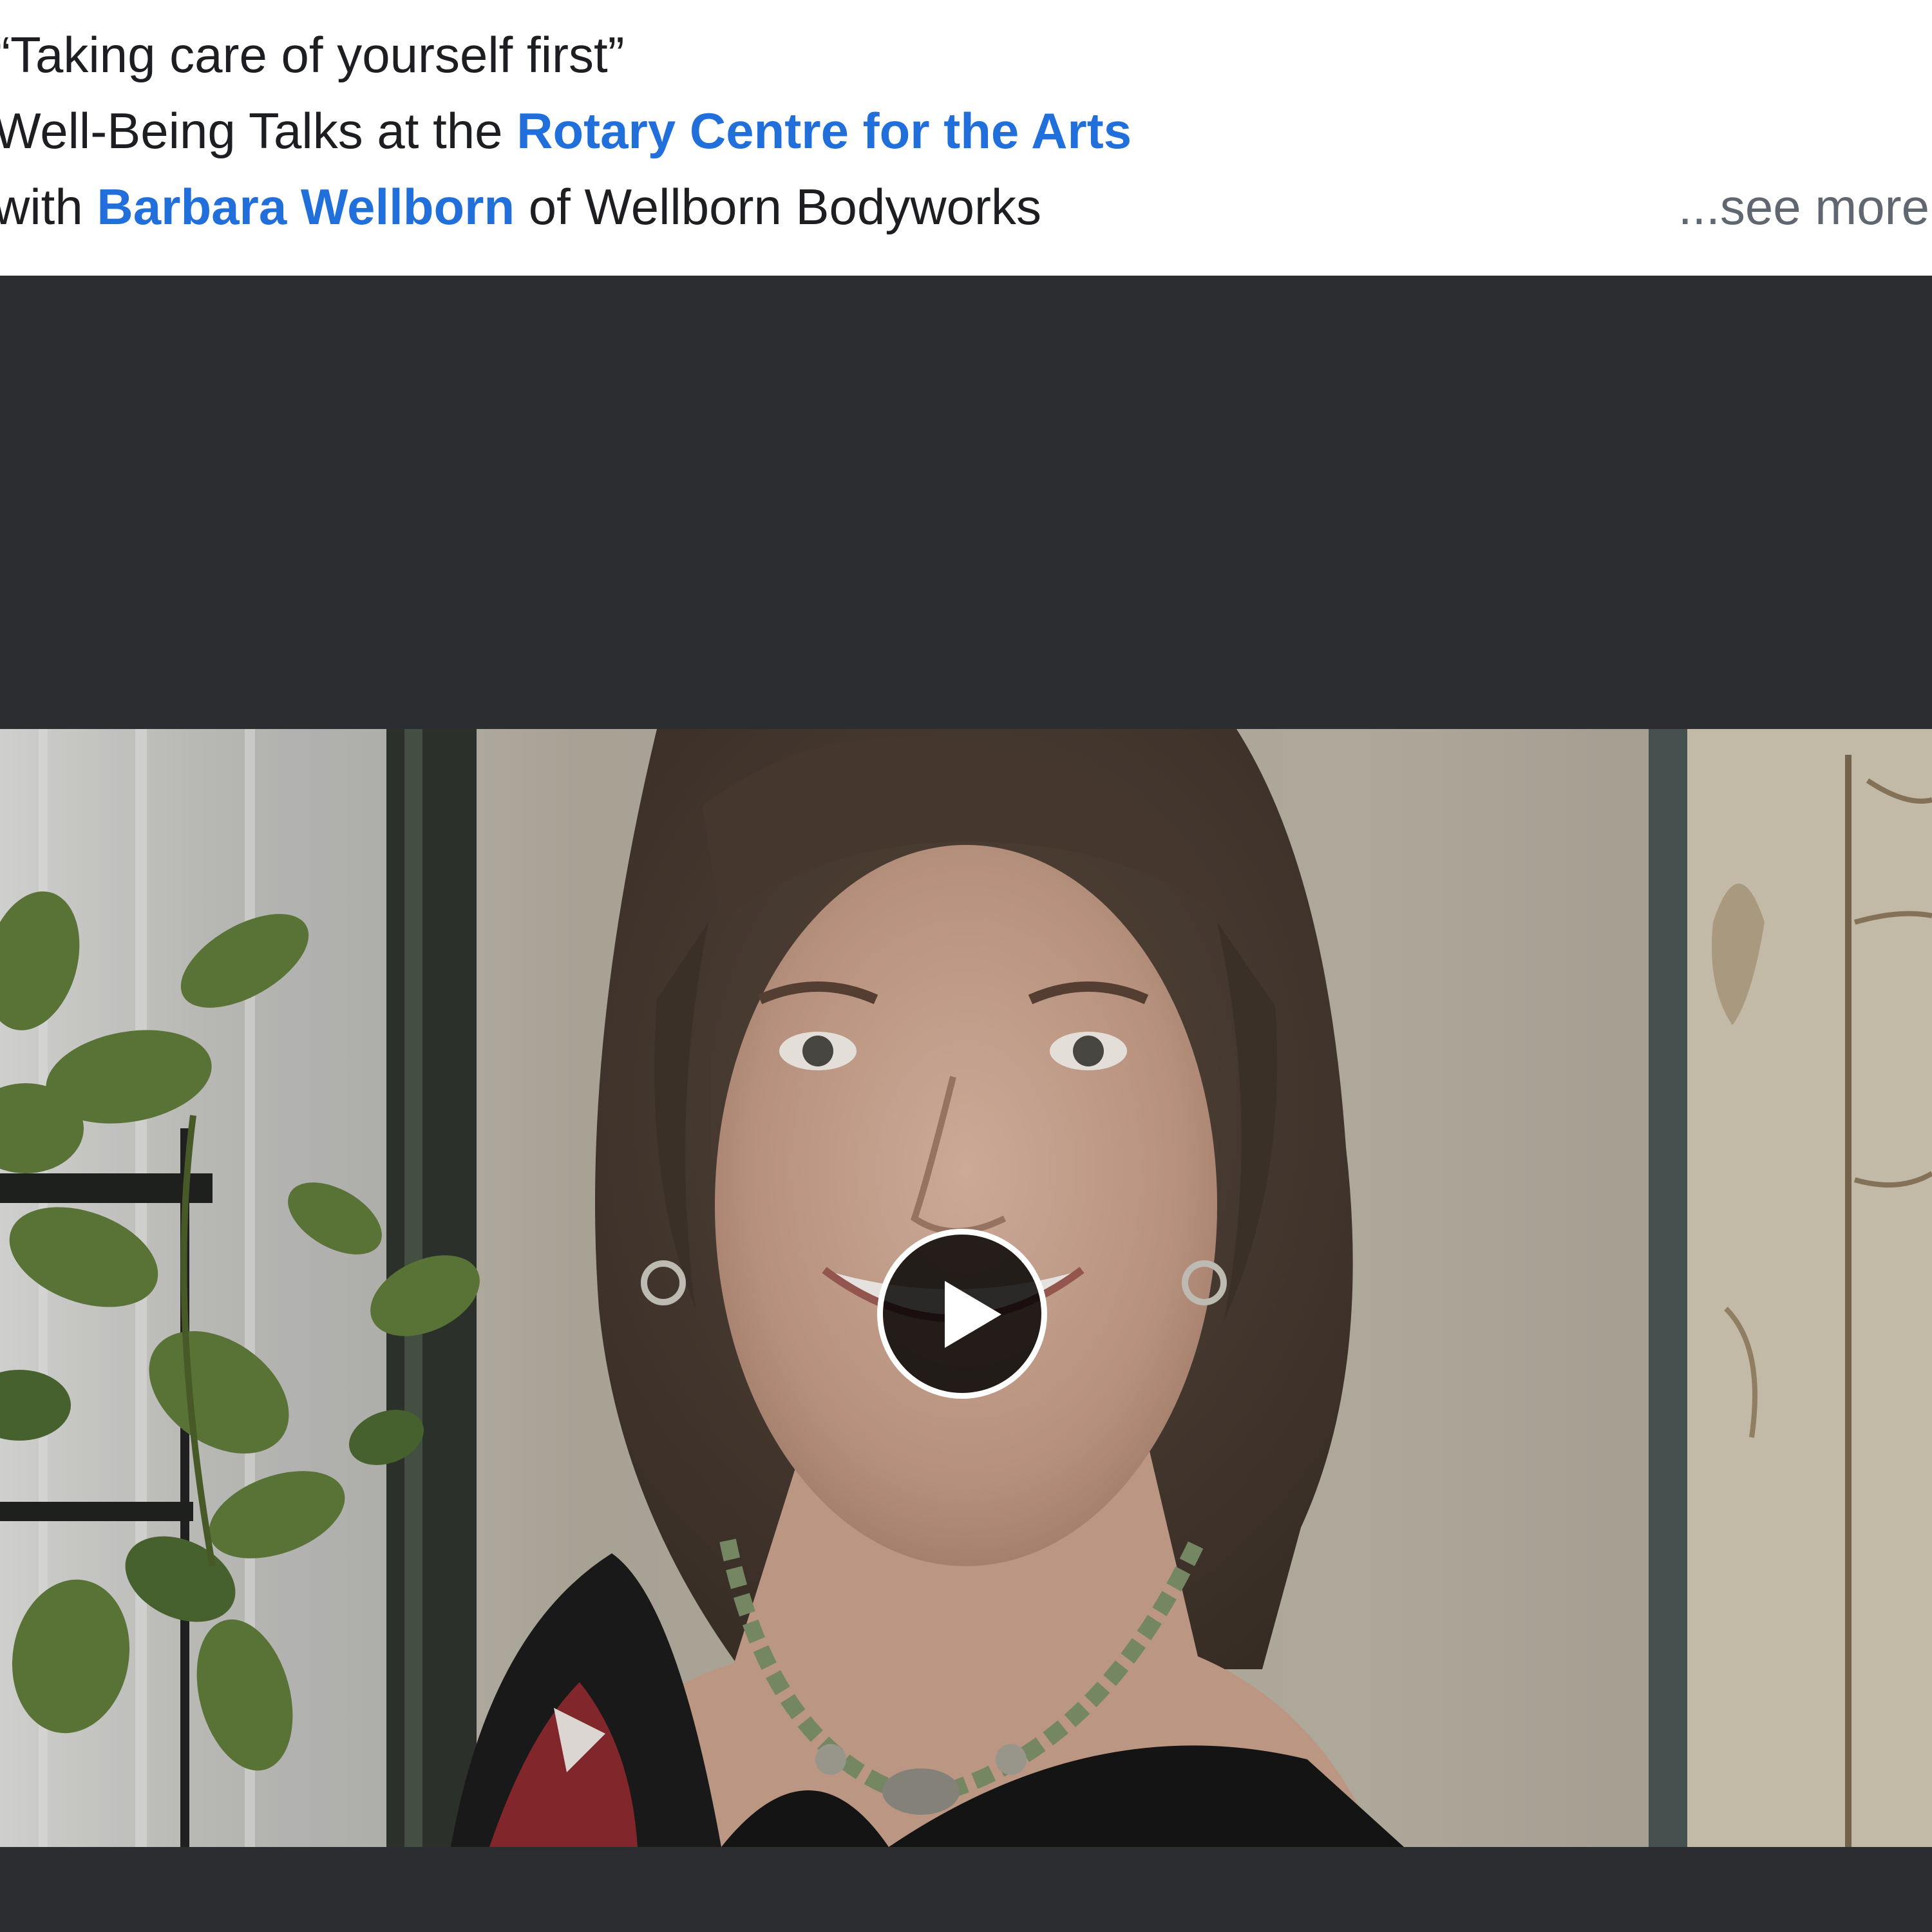 The height and width of the screenshot is (1932, 1932). I want to click on play-button, so click(962, 1314).